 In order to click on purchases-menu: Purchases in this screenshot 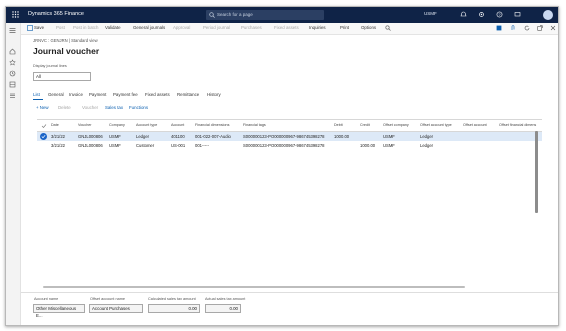, I will do `click(251, 27)`.